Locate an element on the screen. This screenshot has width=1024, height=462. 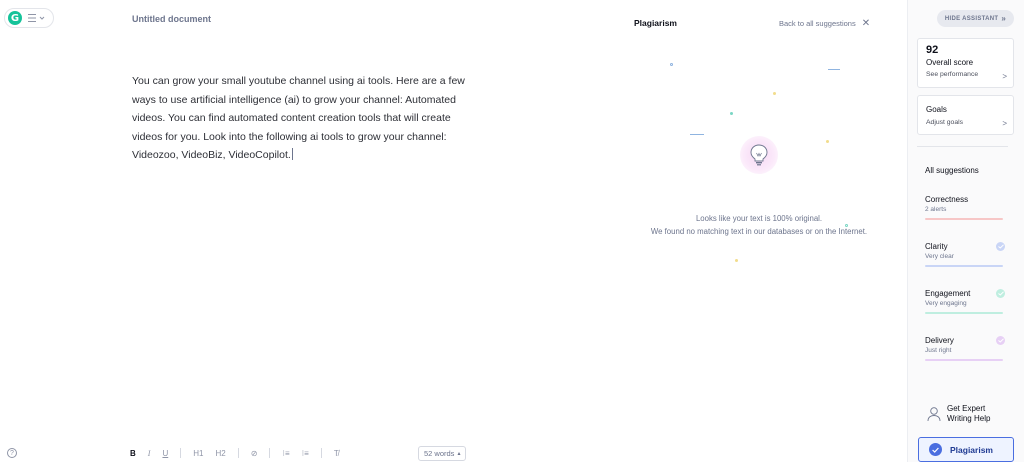
overall-score-card: 92 Overall score See performance > is located at coordinates (965, 63).